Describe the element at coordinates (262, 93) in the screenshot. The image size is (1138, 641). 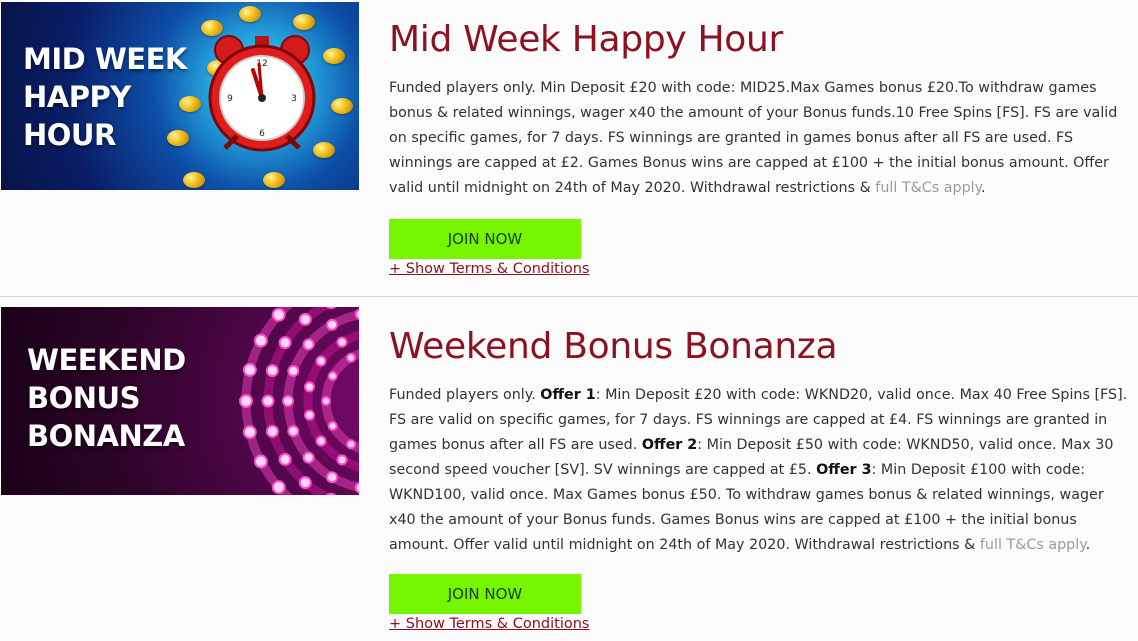
I see `alarm-clock-icon: 123 69` at that location.